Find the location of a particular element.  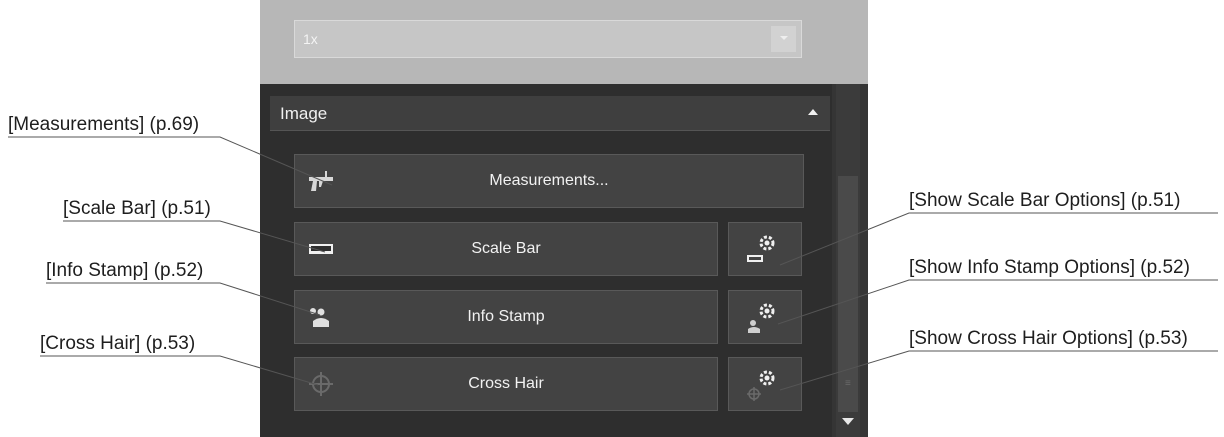

callout-scale-bar: [Scale Bar] (p.51) is located at coordinates (137, 208).